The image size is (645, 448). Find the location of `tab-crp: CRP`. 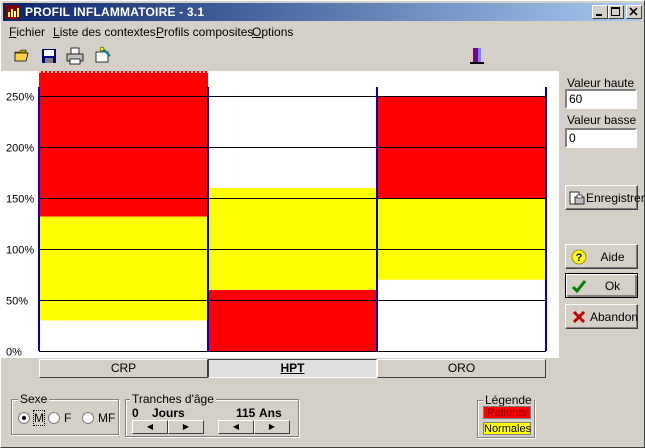

tab-crp: CRP is located at coordinates (123, 368).